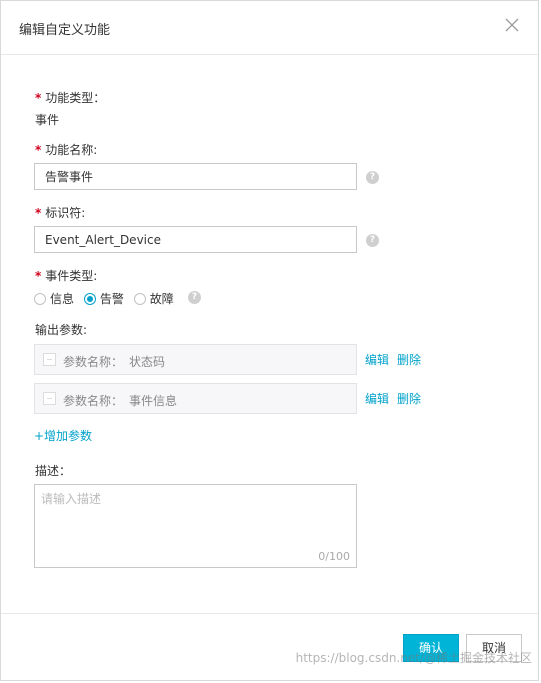 This screenshot has height=683, width=541. I want to click on add-param-link: +增加参数, so click(63, 435).